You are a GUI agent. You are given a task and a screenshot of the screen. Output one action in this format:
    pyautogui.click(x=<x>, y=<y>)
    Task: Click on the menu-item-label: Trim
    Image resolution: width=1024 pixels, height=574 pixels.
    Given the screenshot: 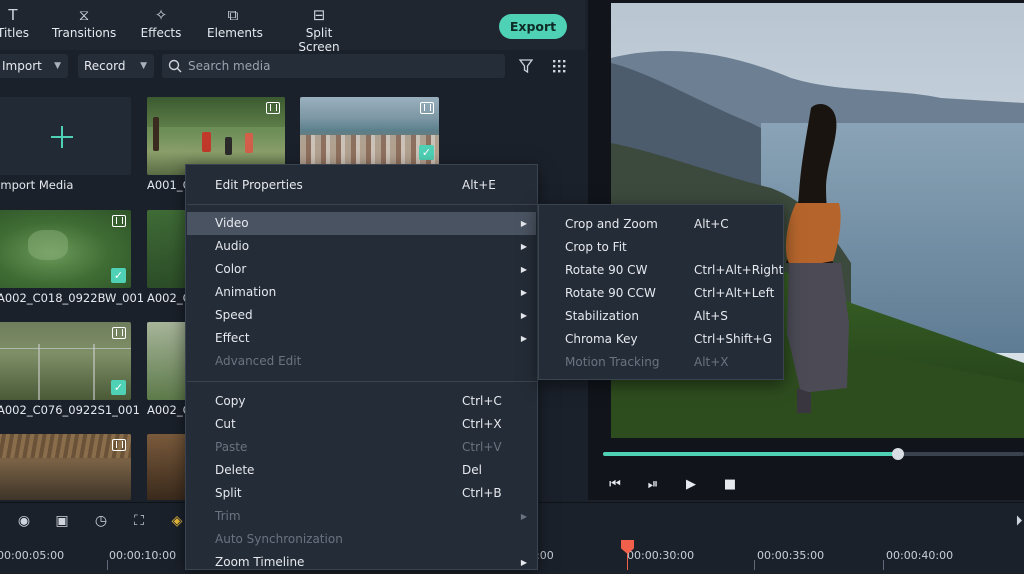 What is the action you would take?
    pyautogui.click(x=228, y=516)
    